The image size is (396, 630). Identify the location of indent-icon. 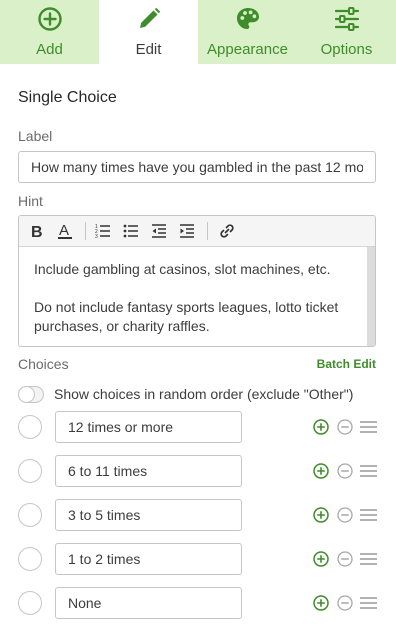
(187, 231).